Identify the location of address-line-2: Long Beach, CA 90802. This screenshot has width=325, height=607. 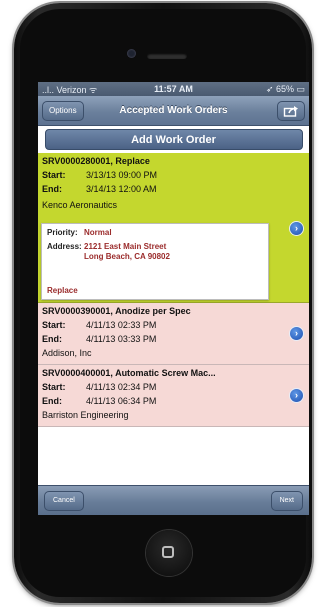
(127, 256).